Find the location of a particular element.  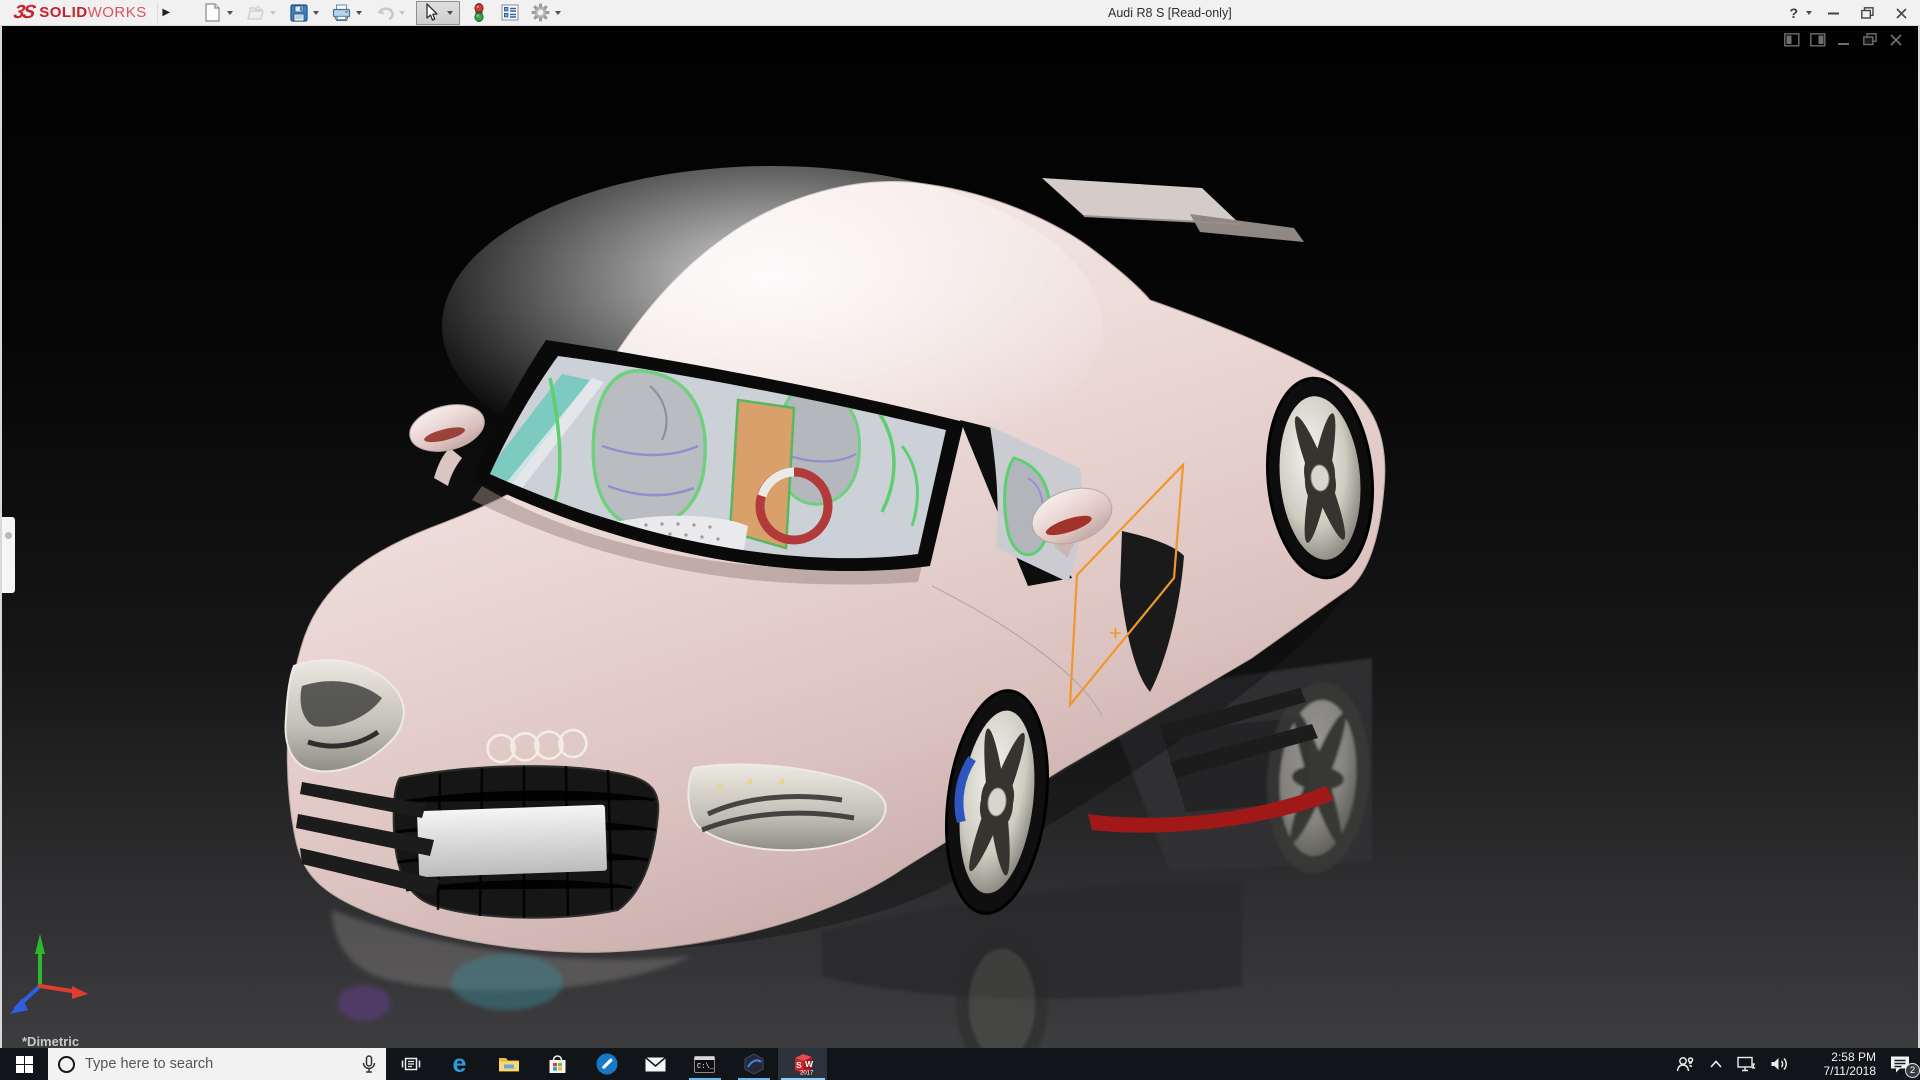

select-tool-button is located at coordinates (431, 13).